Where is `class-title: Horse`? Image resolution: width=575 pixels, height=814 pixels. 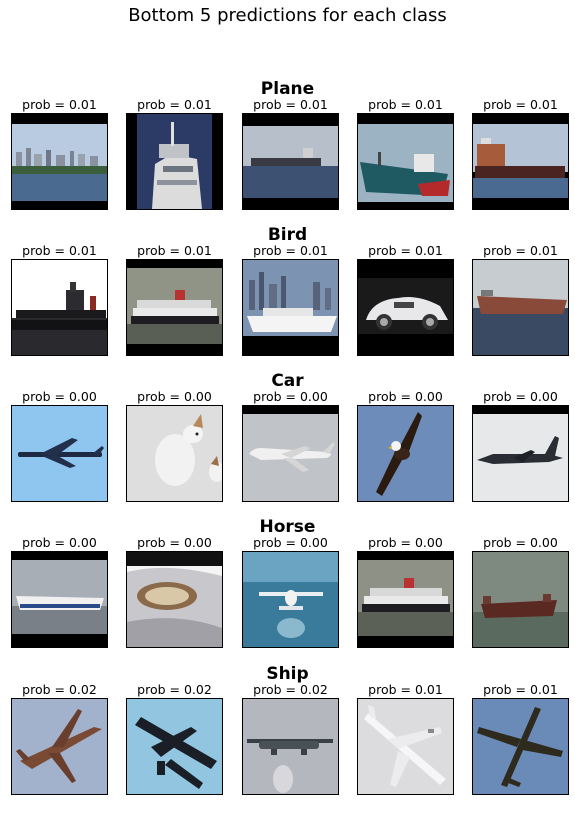
class-title: Horse is located at coordinates (287, 527).